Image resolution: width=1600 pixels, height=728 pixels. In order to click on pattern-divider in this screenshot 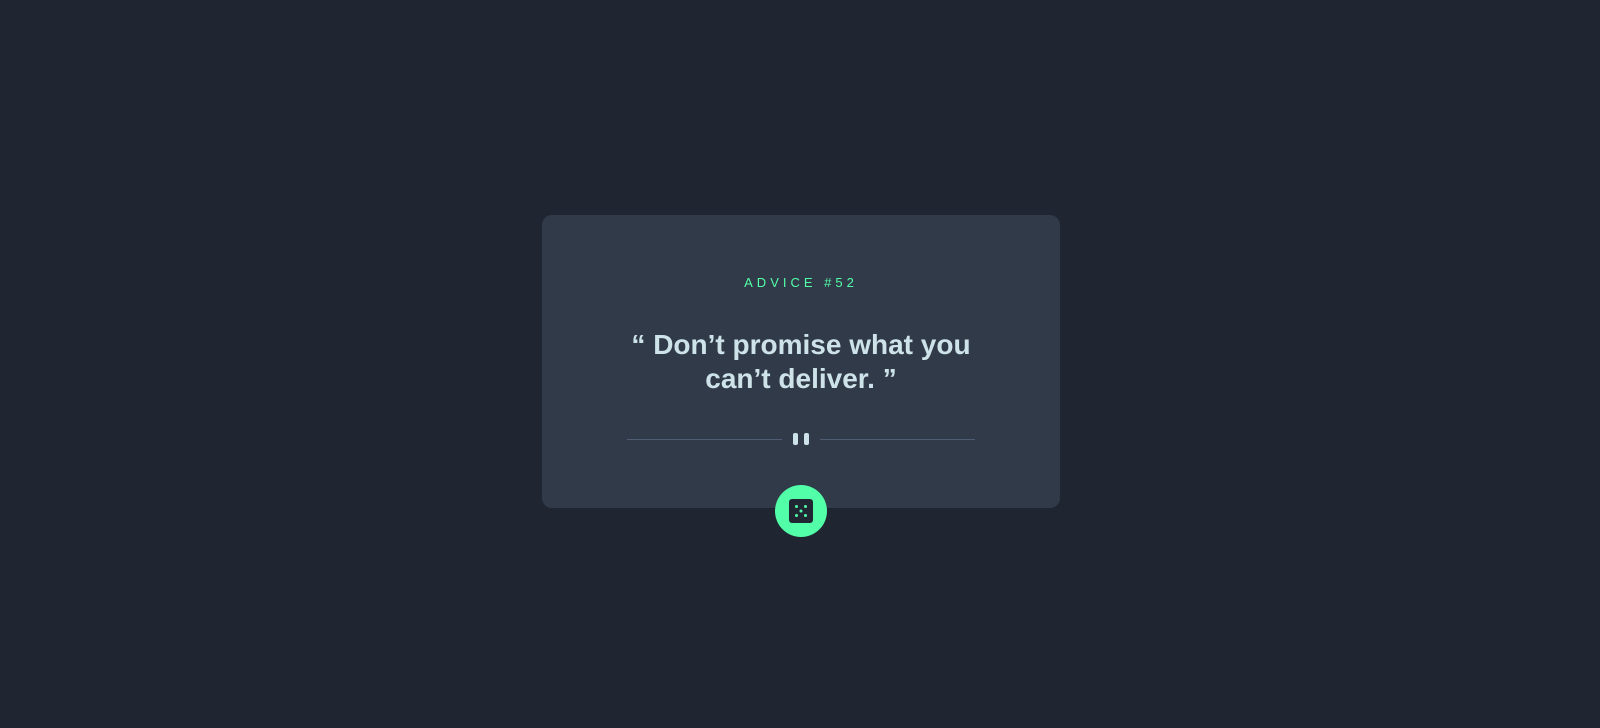, I will do `click(801, 439)`.